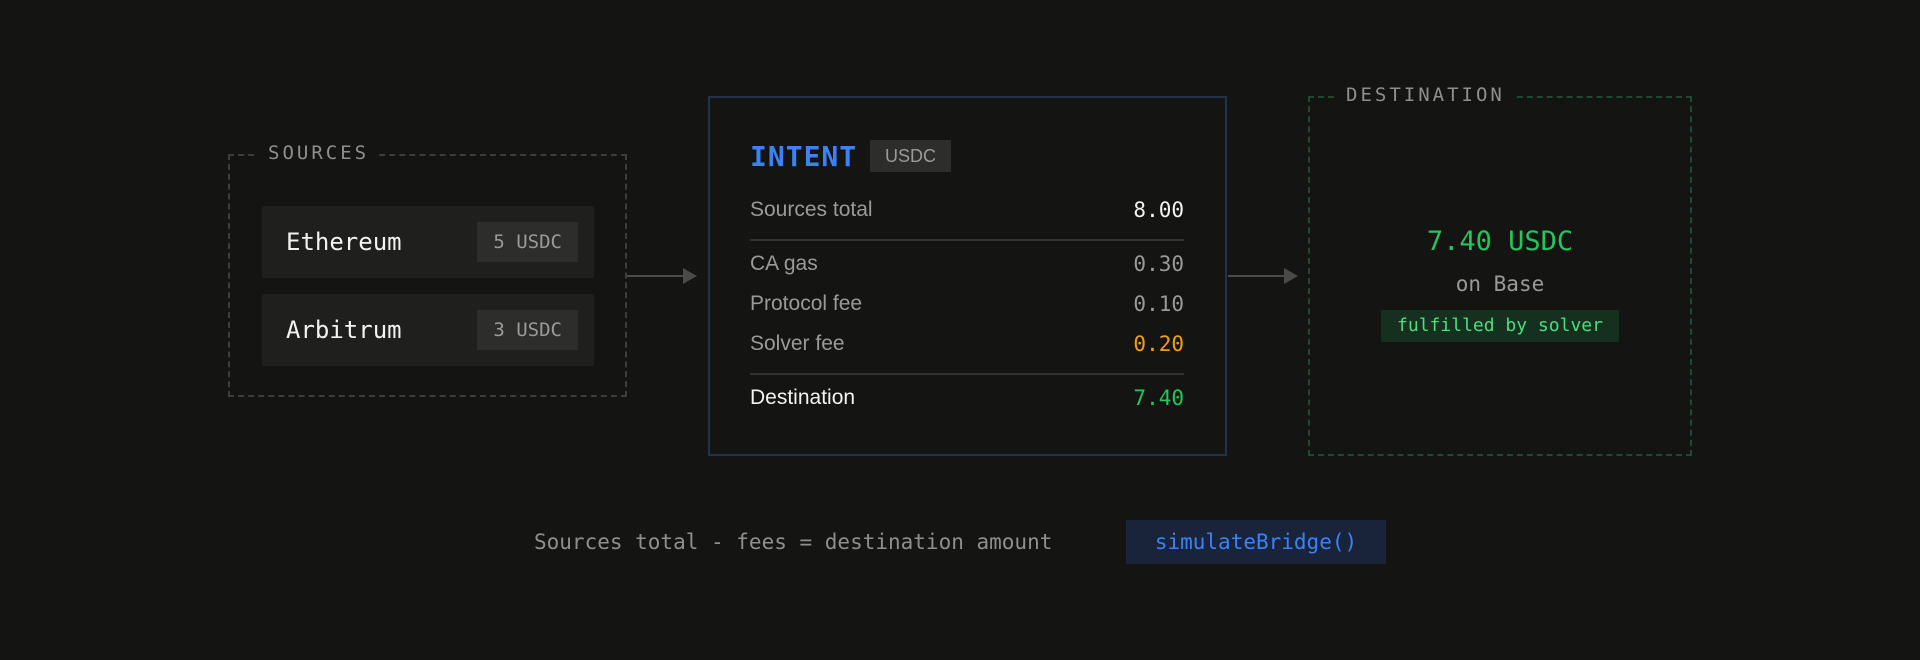 The width and height of the screenshot is (1920, 660). What do you see at coordinates (911, 156) in the screenshot?
I see `intent-token-badge: USDC` at bounding box center [911, 156].